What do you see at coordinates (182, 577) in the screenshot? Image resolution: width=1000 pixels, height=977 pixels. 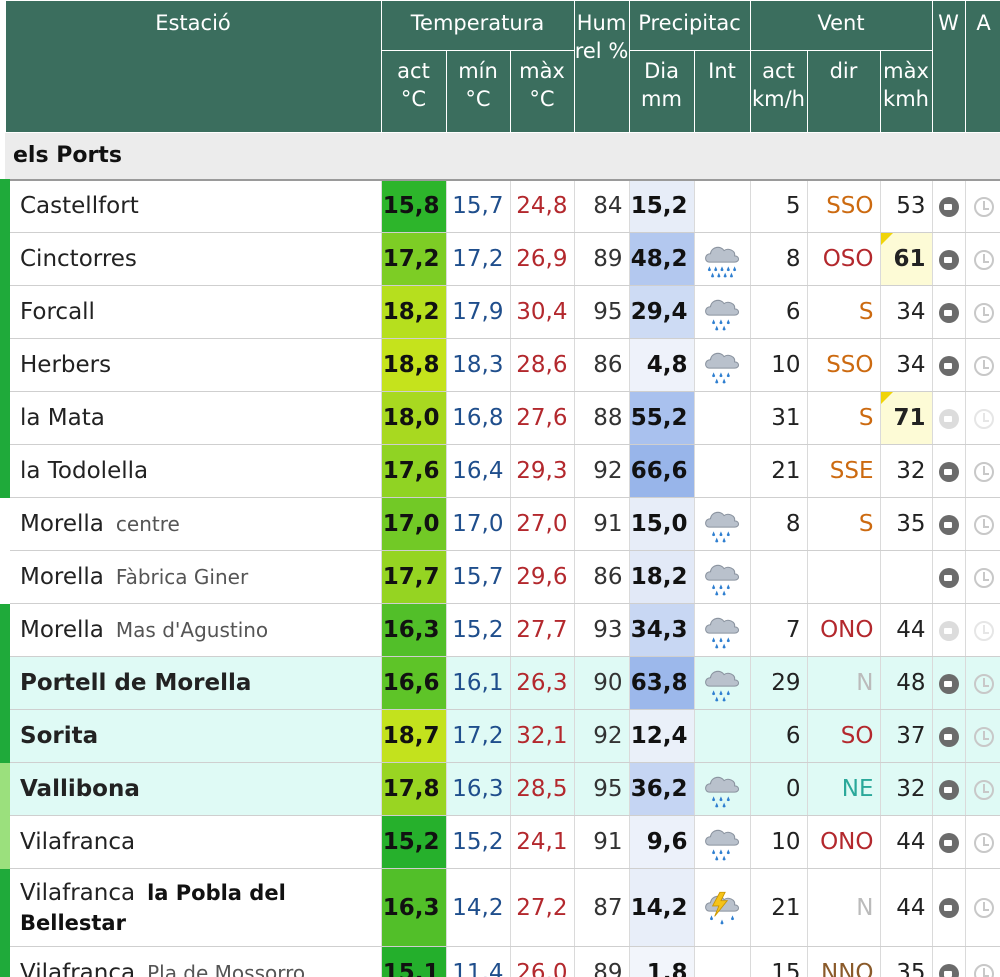 I see `station-subname: Fàbrica Giner` at bounding box center [182, 577].